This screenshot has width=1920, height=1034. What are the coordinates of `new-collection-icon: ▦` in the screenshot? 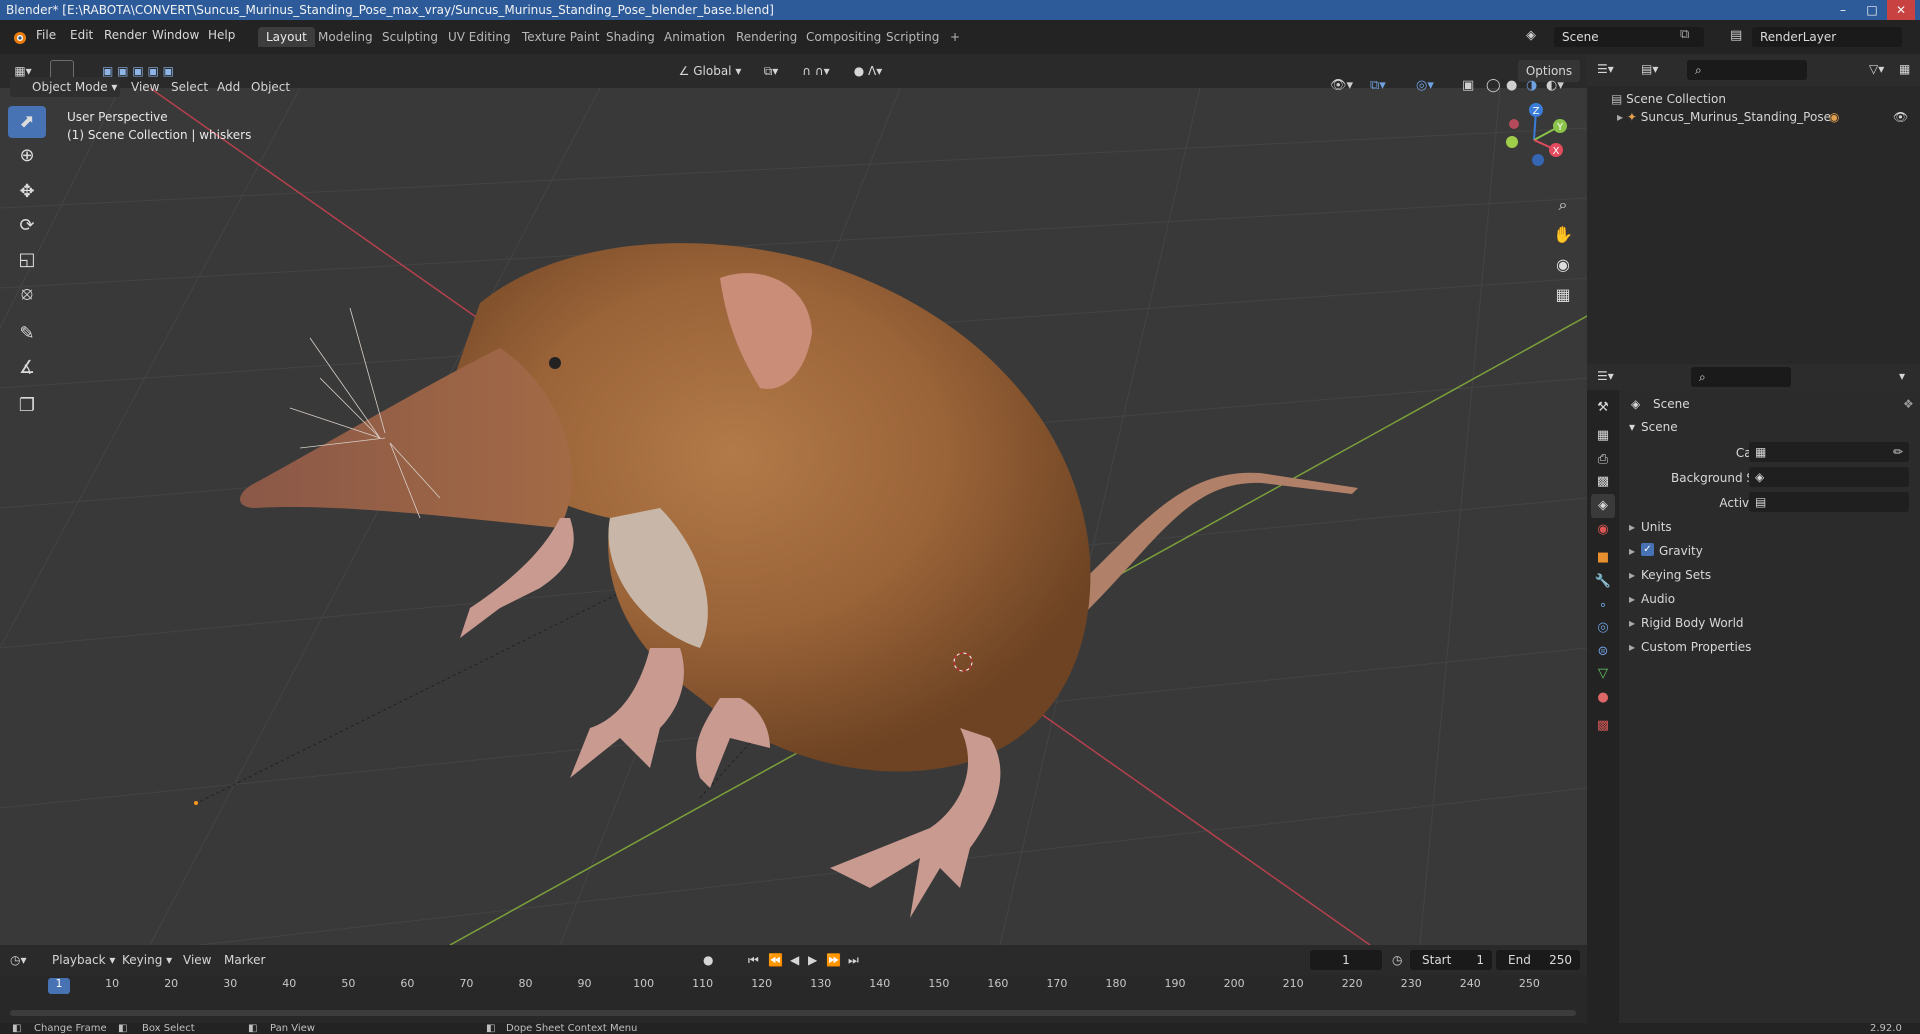 It's located at (1904, 69).